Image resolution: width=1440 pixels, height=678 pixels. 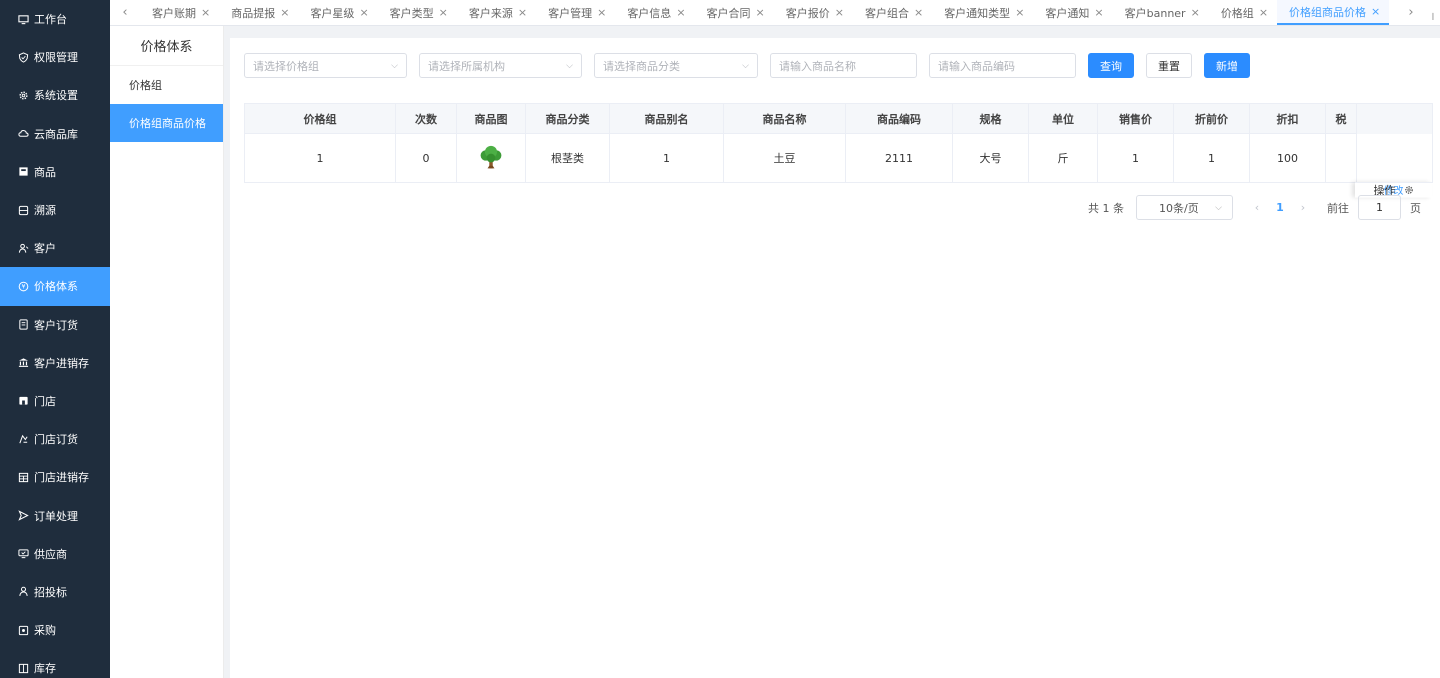 What do you see at coordinates (55, 515) in the screenshot?
I see `sidebar-item: 订单处理` at bounding box center [55, 515].